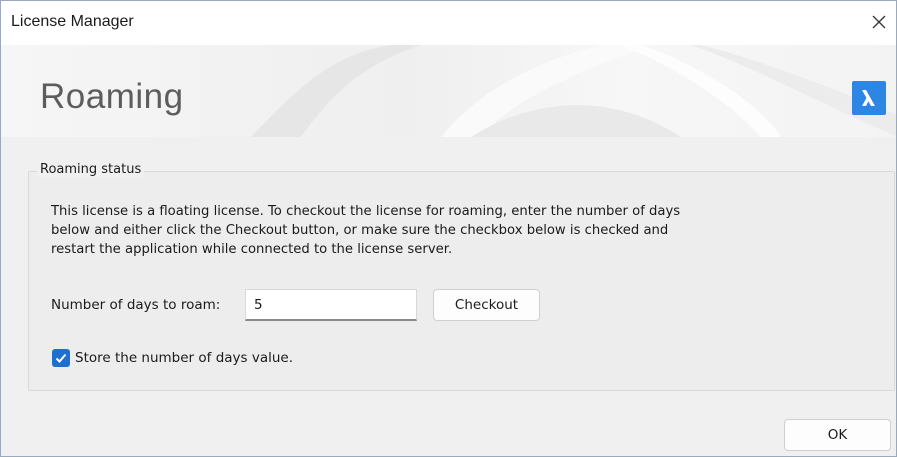 This screenshot has height=457, width=897. I want to click on store-days-checkbox, so click(61, 358).